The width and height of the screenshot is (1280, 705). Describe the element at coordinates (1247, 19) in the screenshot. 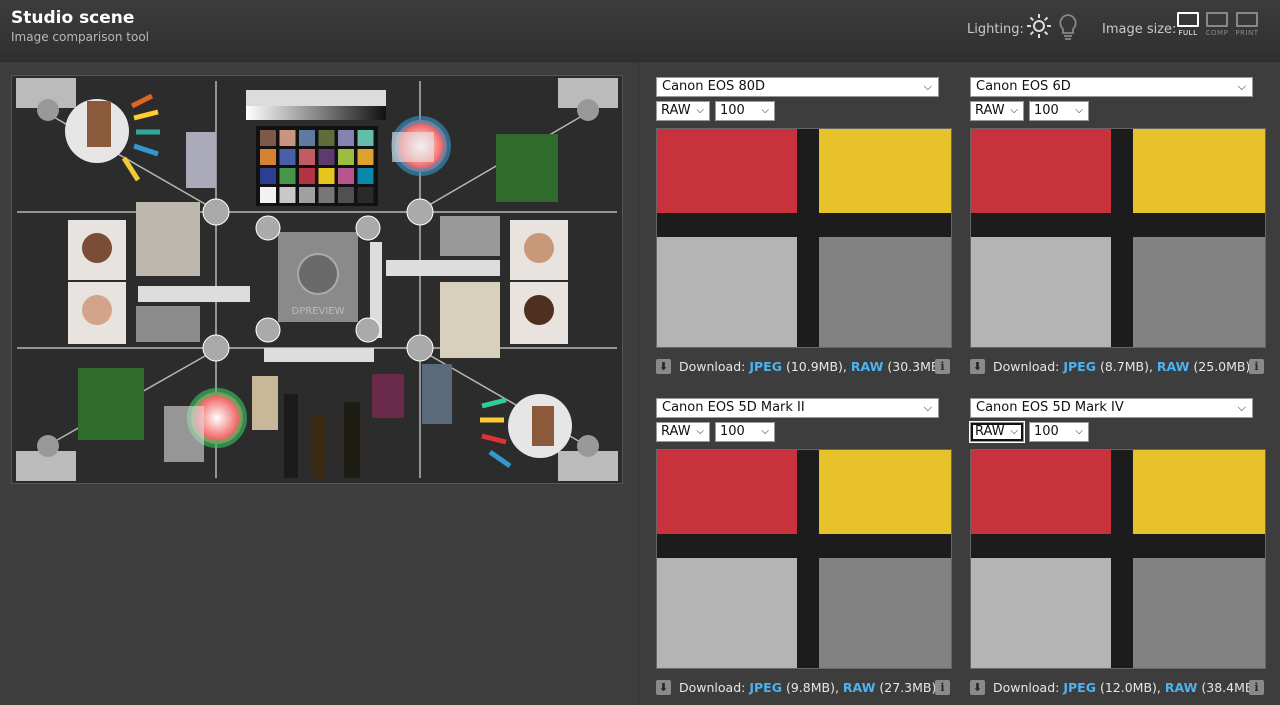

I see `print-size-icon` at that location.